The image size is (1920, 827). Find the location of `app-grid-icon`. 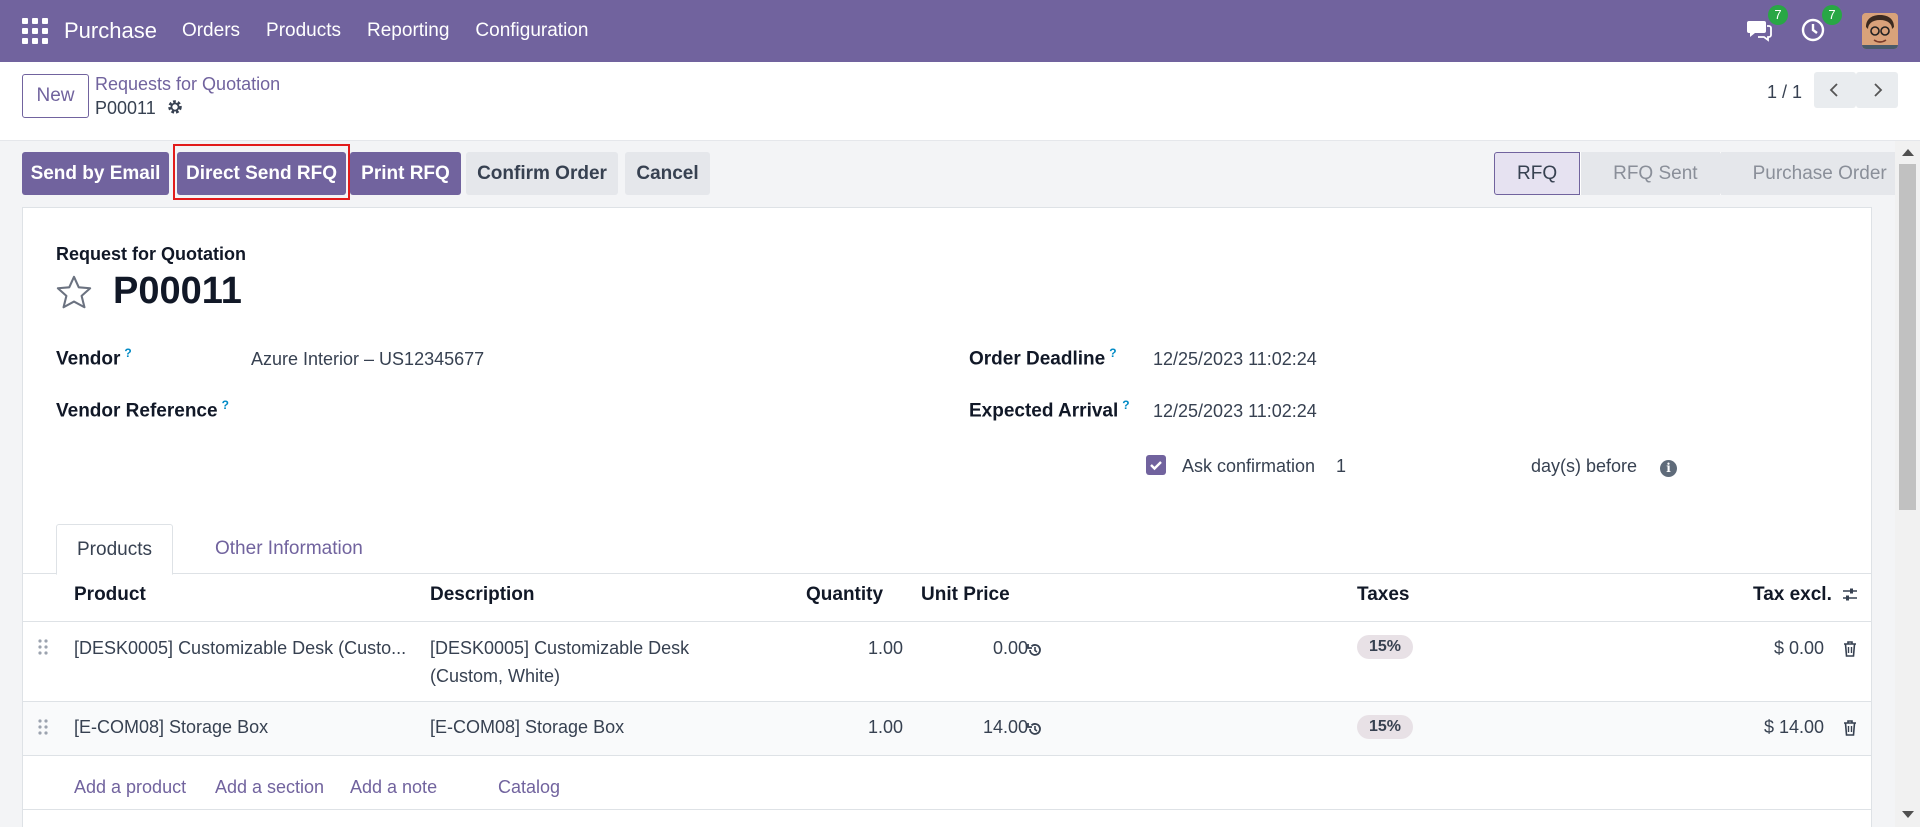

app-grid-icon is located at coordinates (35, 31).